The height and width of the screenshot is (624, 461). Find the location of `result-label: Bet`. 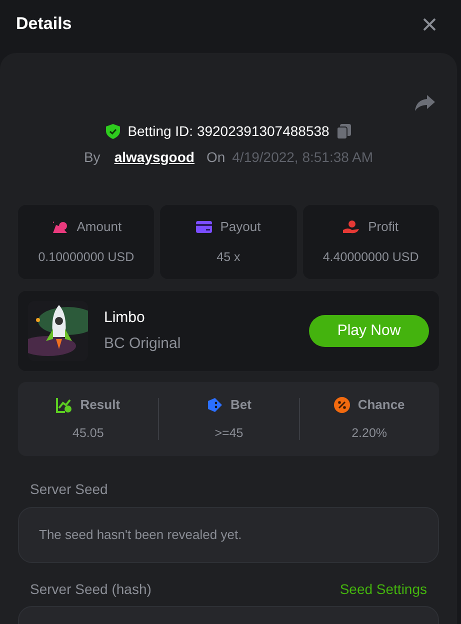

result-label: Bet is located at coordinates (241, 405).